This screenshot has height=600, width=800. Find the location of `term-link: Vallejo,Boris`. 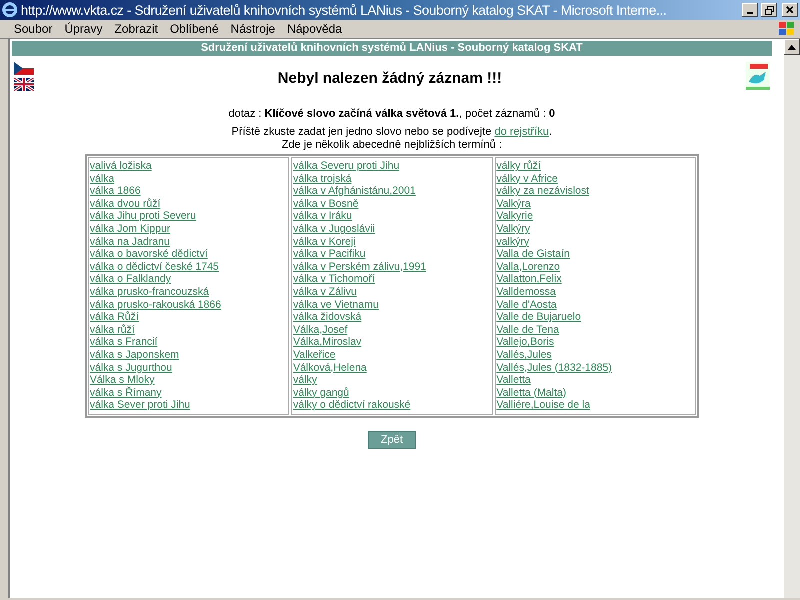

term-link: Vallejo,Boris is located at coordinates (595, 342).